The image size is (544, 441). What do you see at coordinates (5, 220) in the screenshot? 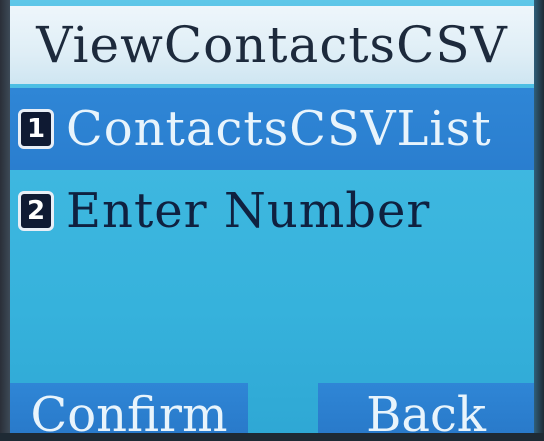
I see `screen-bezel-left` at bounding box center [5, 220].